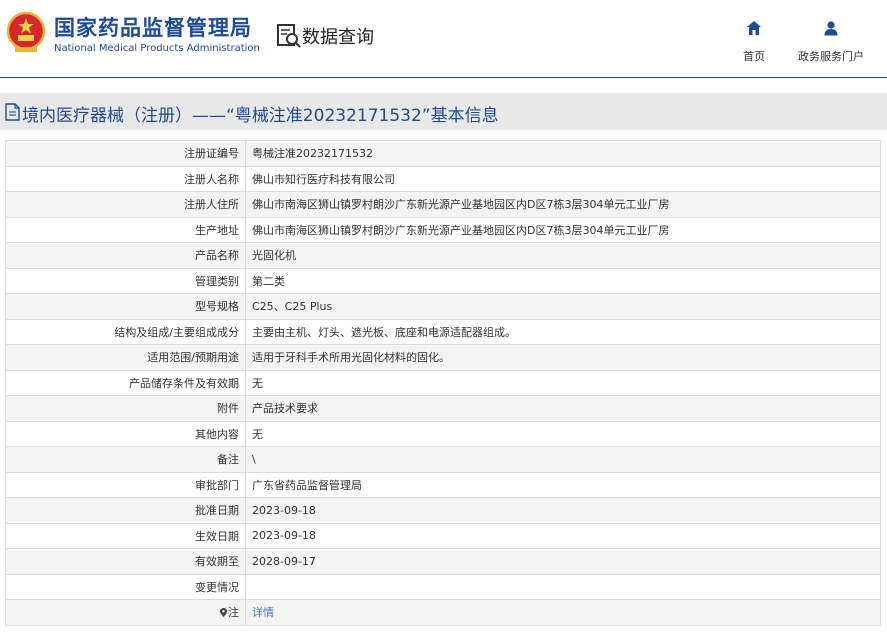 The height and width of the screenshot is (633, 887). I want to click on table-row: 注册证编号 粤械注准20232171532, so click(443, 153).